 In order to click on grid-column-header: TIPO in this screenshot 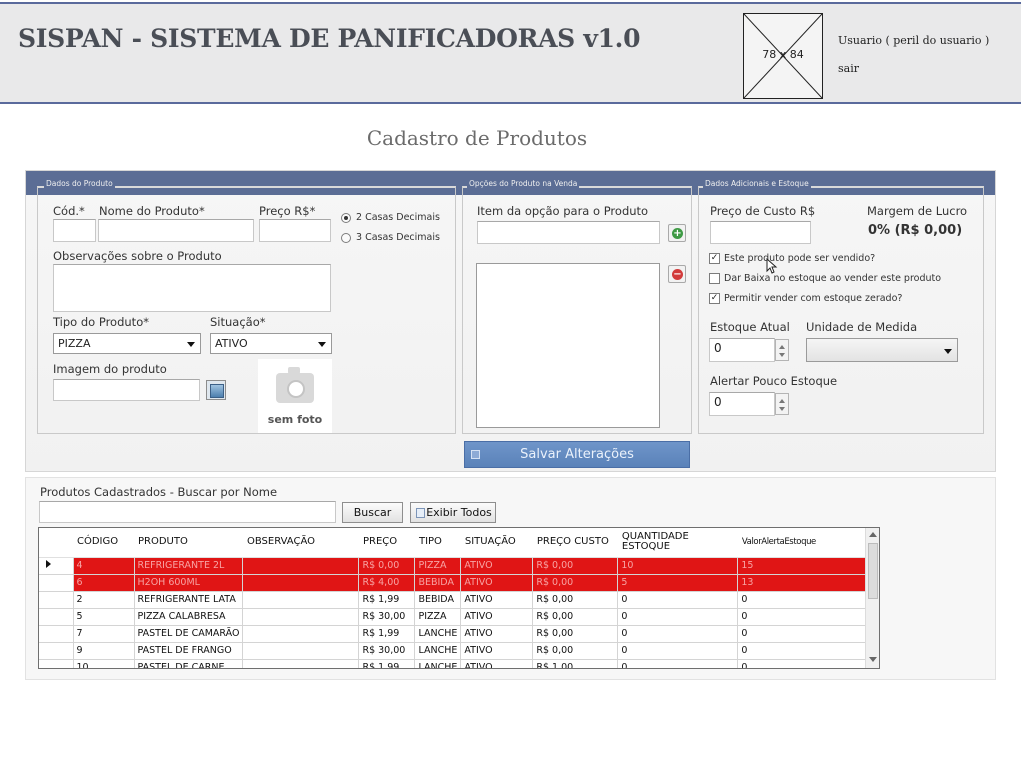, I will do `click(437, 543)`.